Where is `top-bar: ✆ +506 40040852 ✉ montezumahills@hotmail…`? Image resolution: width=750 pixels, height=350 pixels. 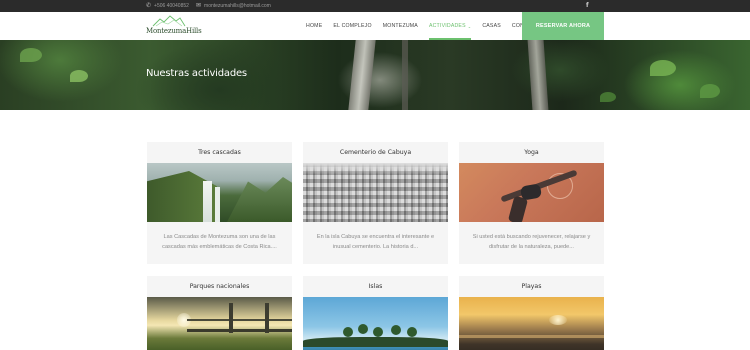 top-bar: ✆ +506 40040852 ✉ montezumahills@hotmail… is located at coordinates (375, 6).